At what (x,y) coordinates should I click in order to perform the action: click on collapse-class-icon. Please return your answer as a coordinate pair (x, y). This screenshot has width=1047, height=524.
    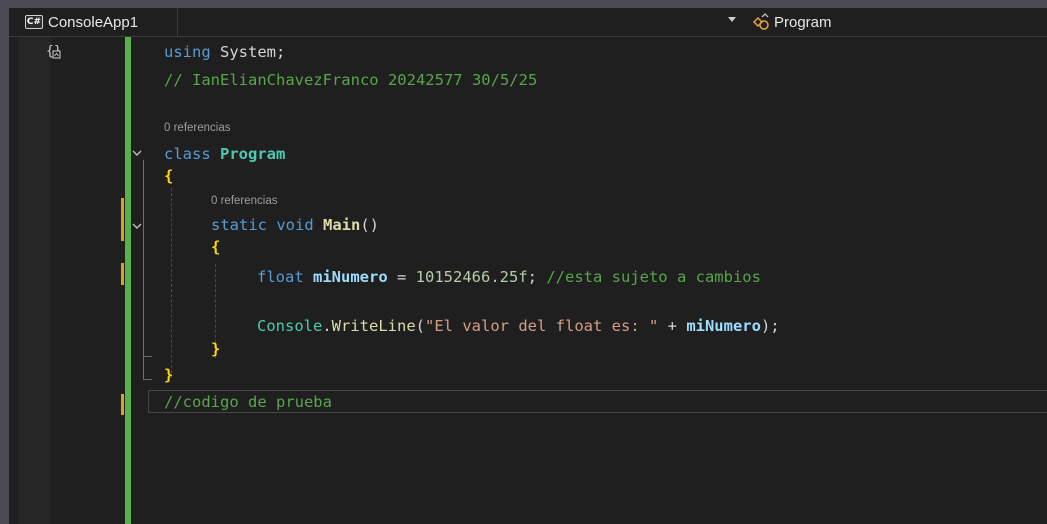
    Looking at the image, I should click on (137, 153).